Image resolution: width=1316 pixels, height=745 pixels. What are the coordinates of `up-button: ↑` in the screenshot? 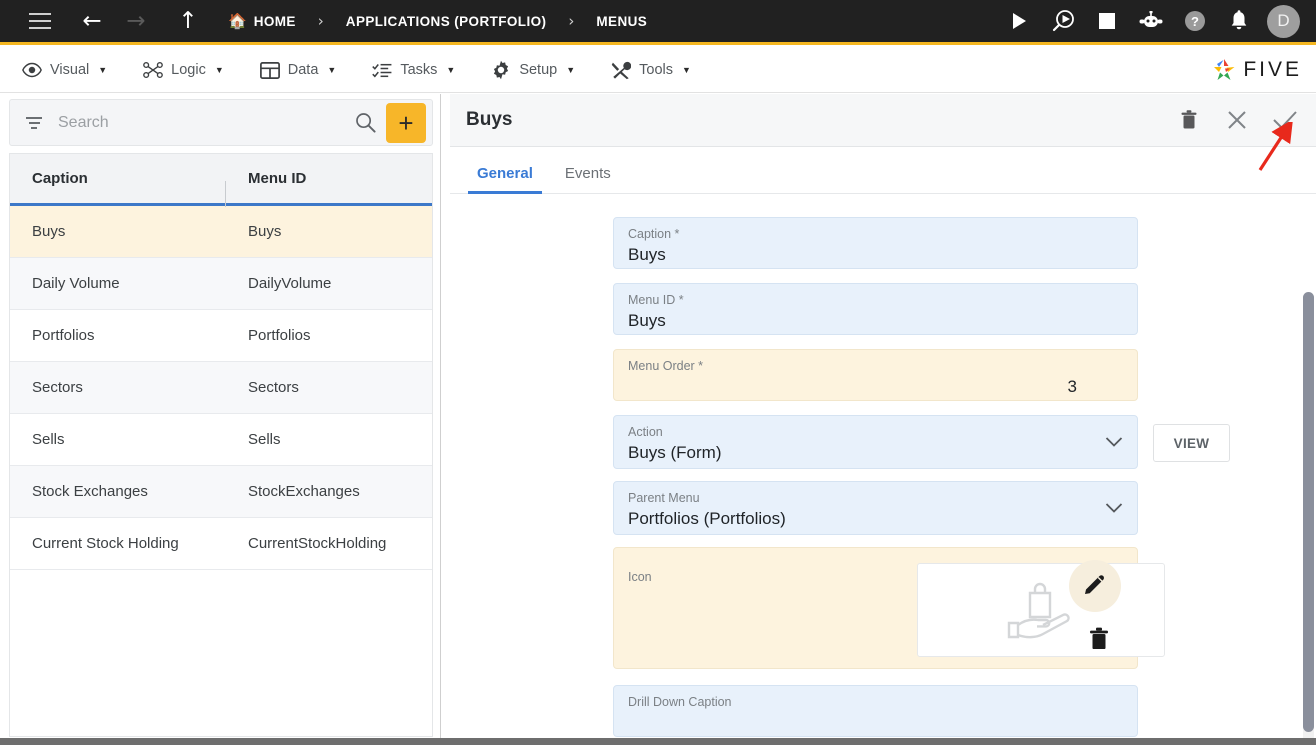 It's located at (188, 21).